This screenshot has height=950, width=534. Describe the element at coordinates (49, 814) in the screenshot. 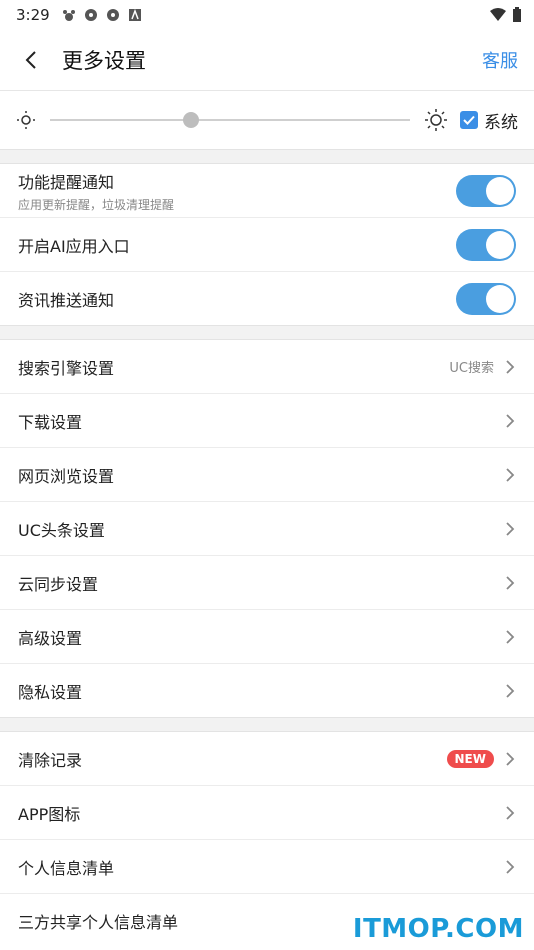

I see `settings-label: APP图标` at that location.